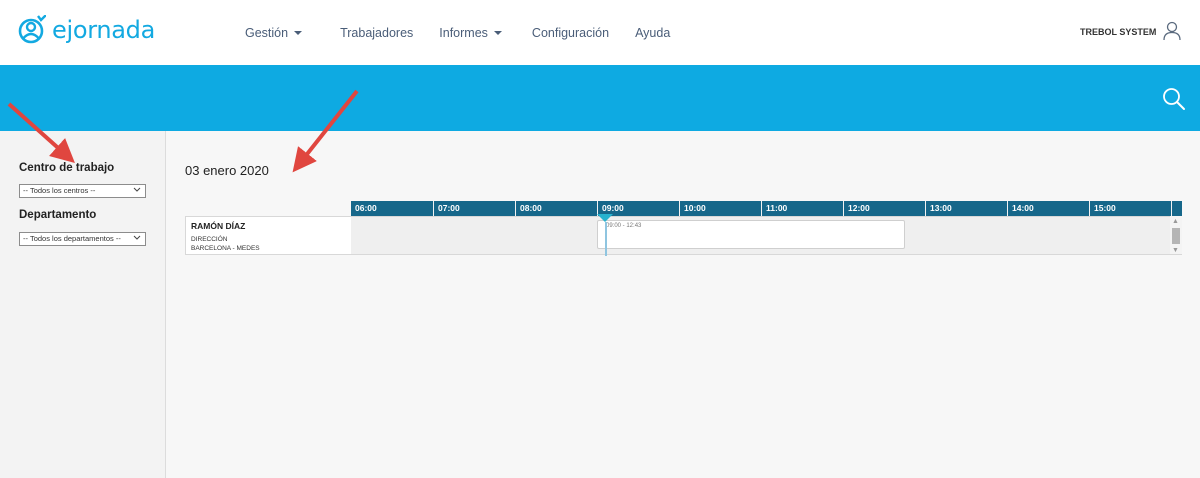 This screenshot has height=478, width=1200. I want to click on employee-timeline-track: 09:00 - 12:43, so click(760, 235).